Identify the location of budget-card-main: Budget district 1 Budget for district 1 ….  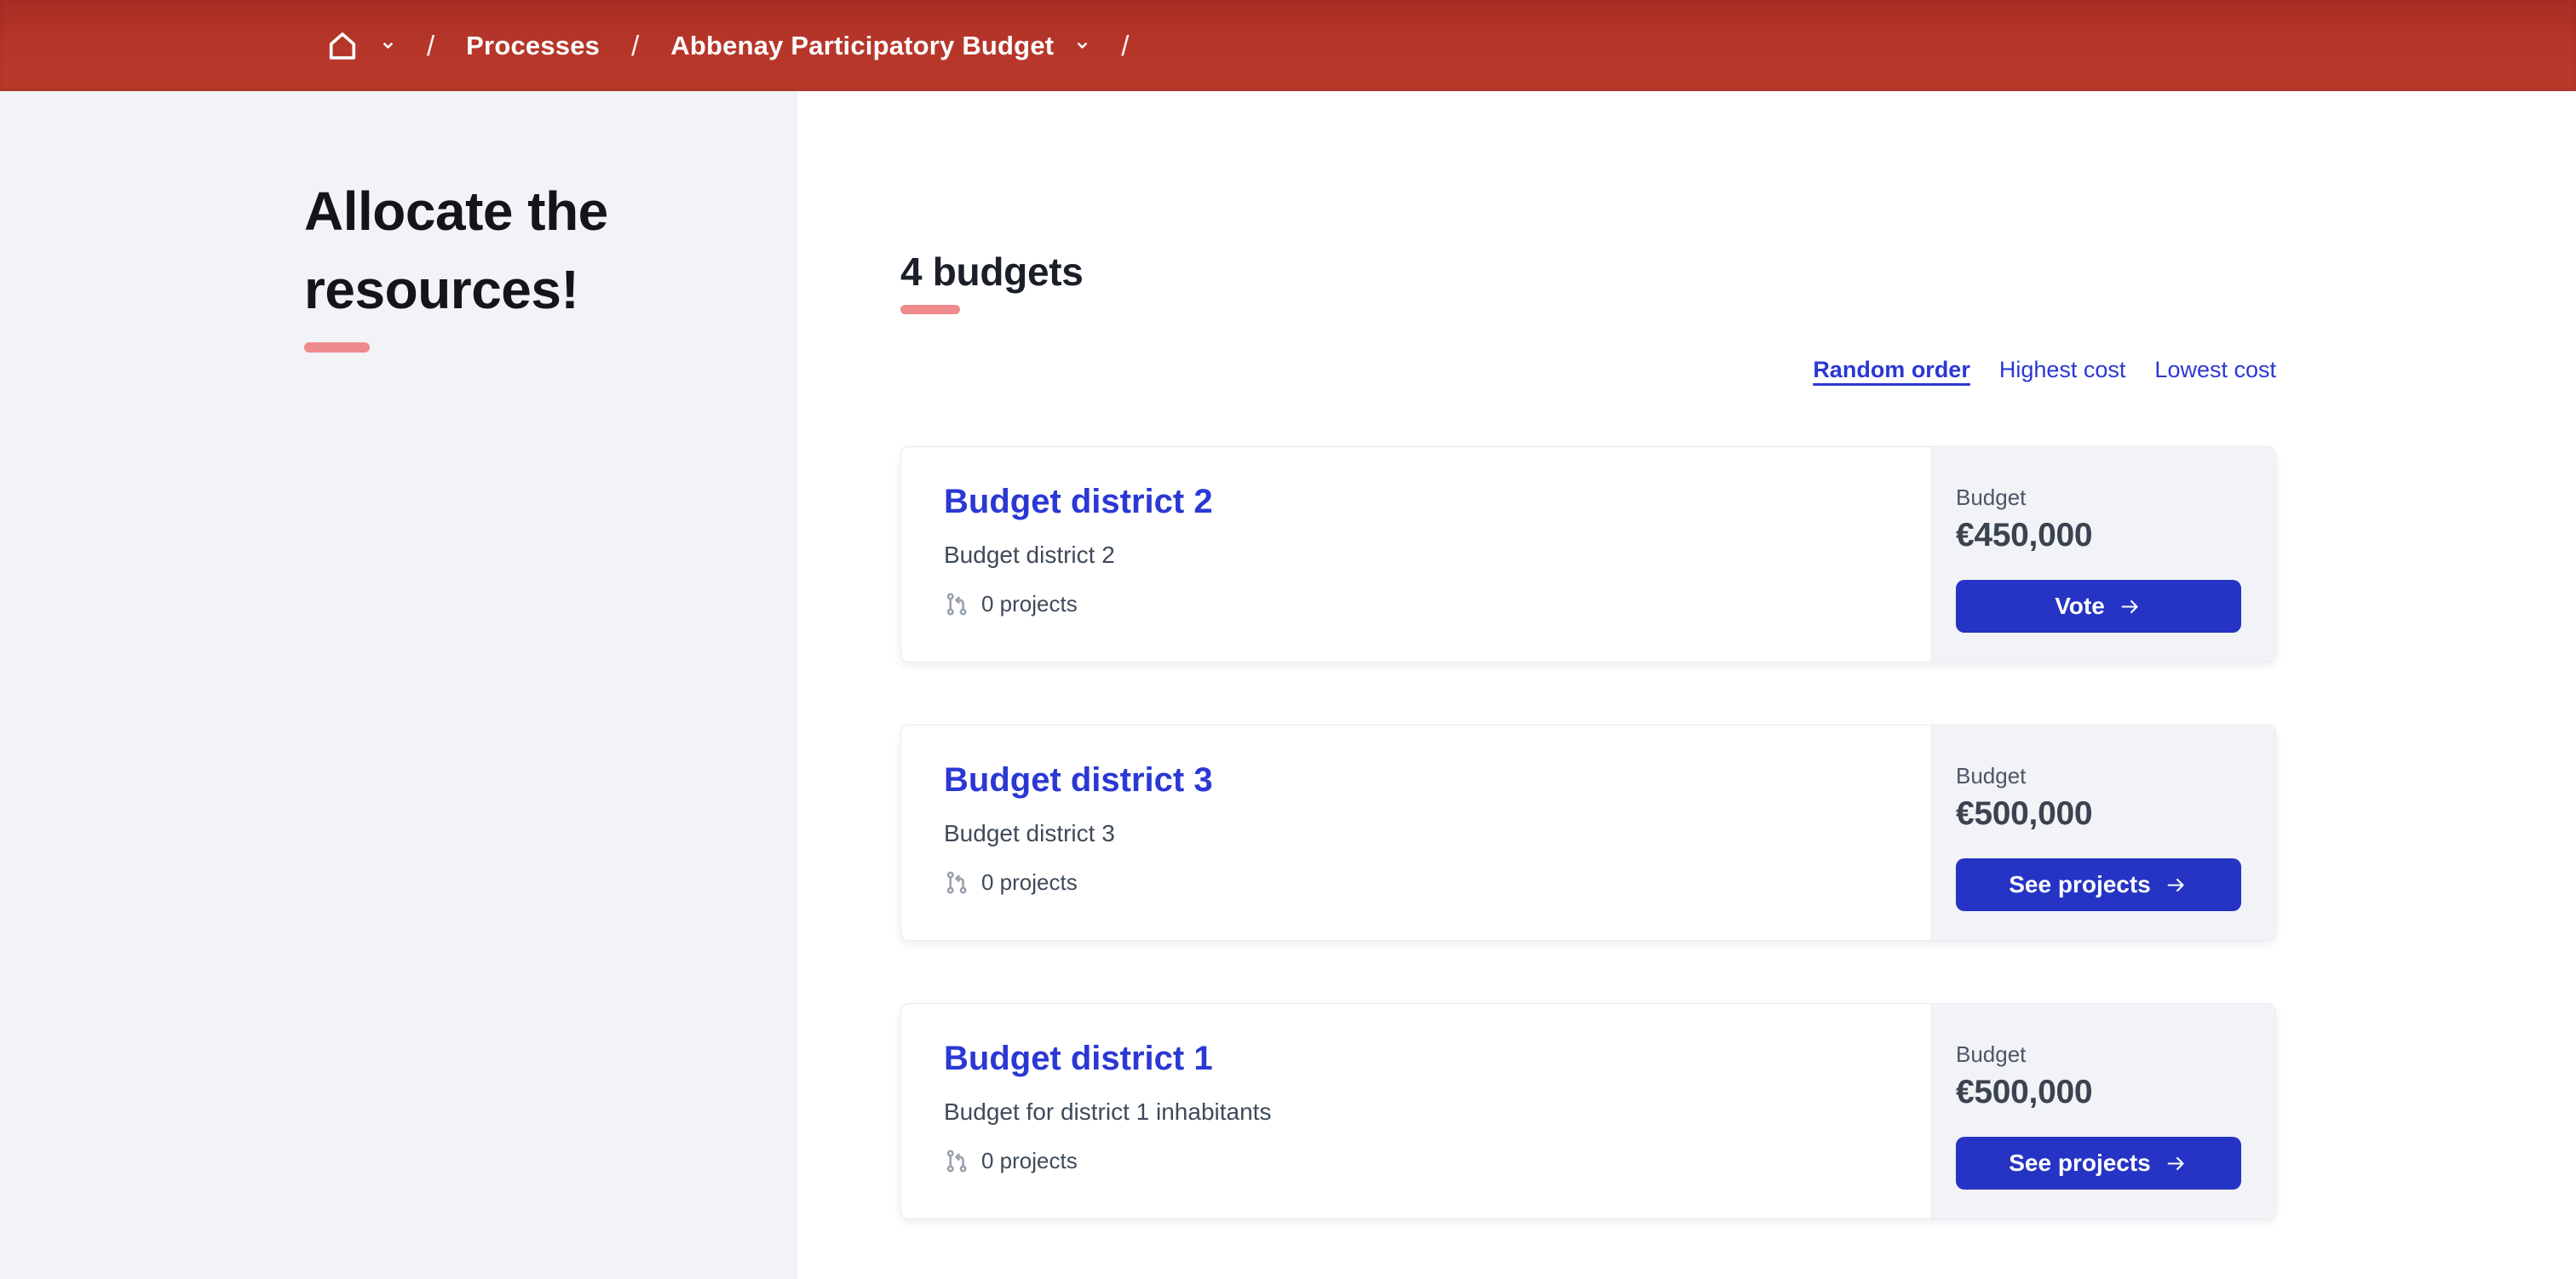
(1416, 1112).